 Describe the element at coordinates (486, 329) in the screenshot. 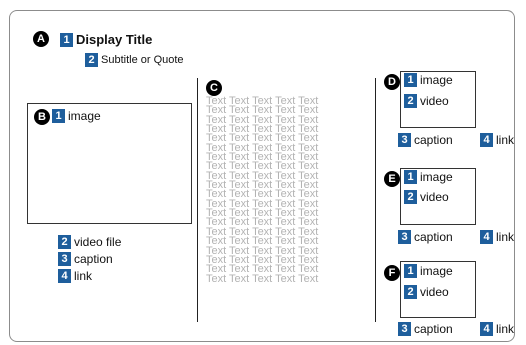

I see `section-f-link-num: 4` at that location.